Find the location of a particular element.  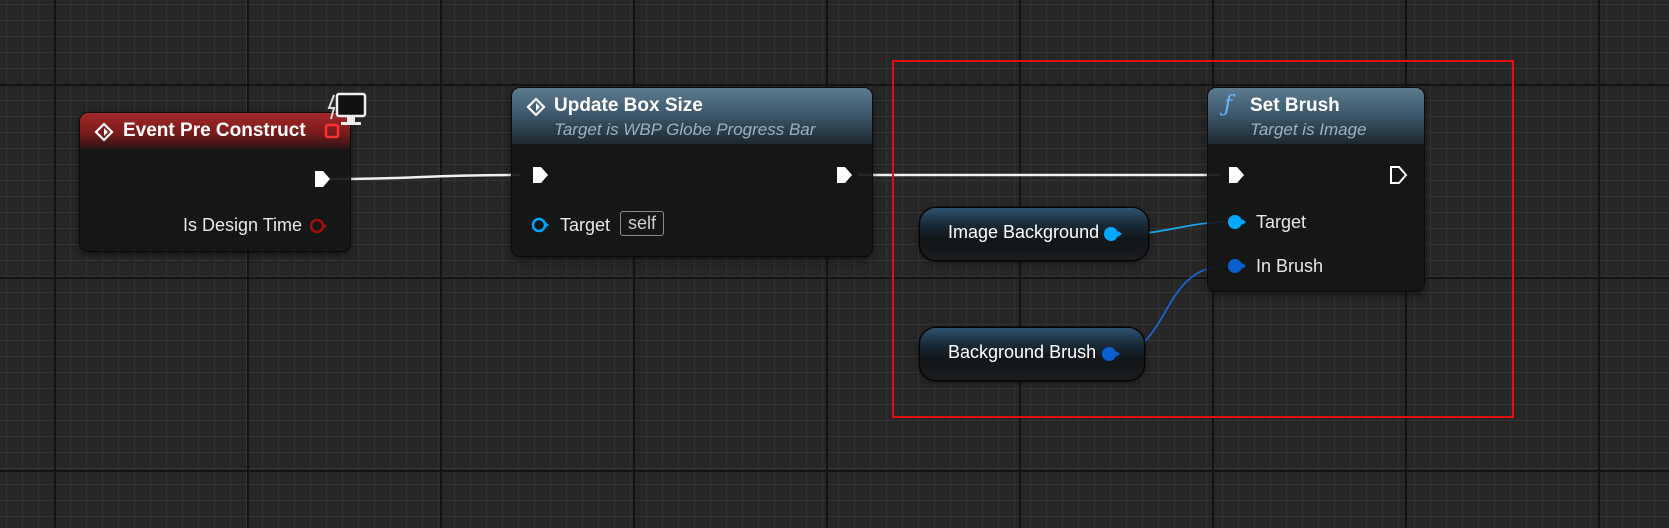

node-event-pre-construct: Event Pre Construct Is Design Time is located at coordinates (223, 171).